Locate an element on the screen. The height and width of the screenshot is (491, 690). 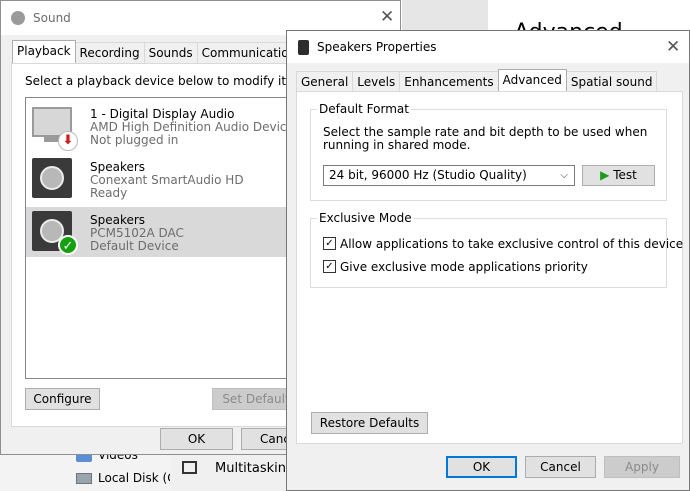
tab-playback: Playback is located at coordinates (44, 51).